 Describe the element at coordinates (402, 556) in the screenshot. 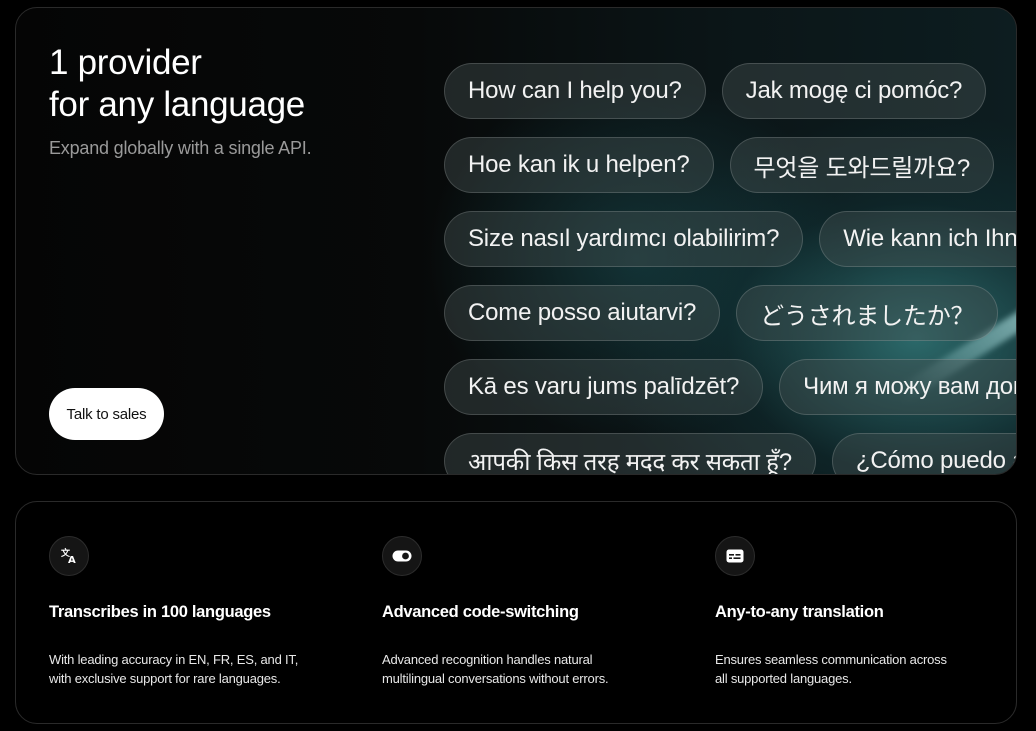

I see `toggle-icon` at that location.